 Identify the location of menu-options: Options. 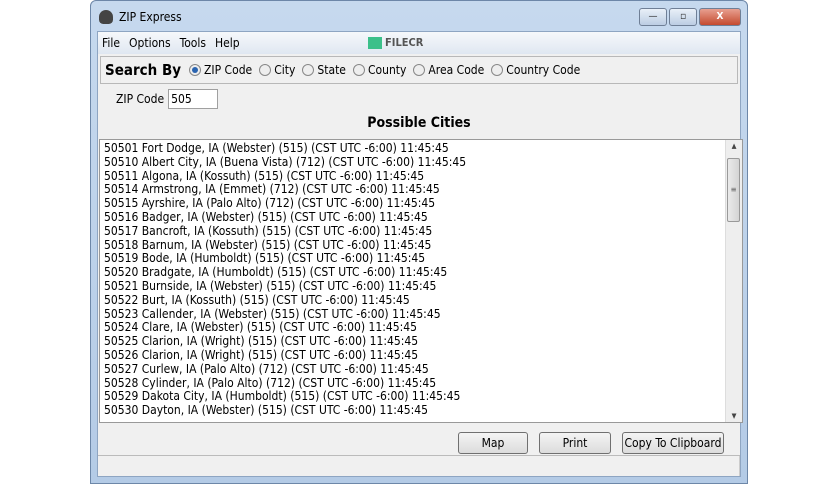
(150, 43).